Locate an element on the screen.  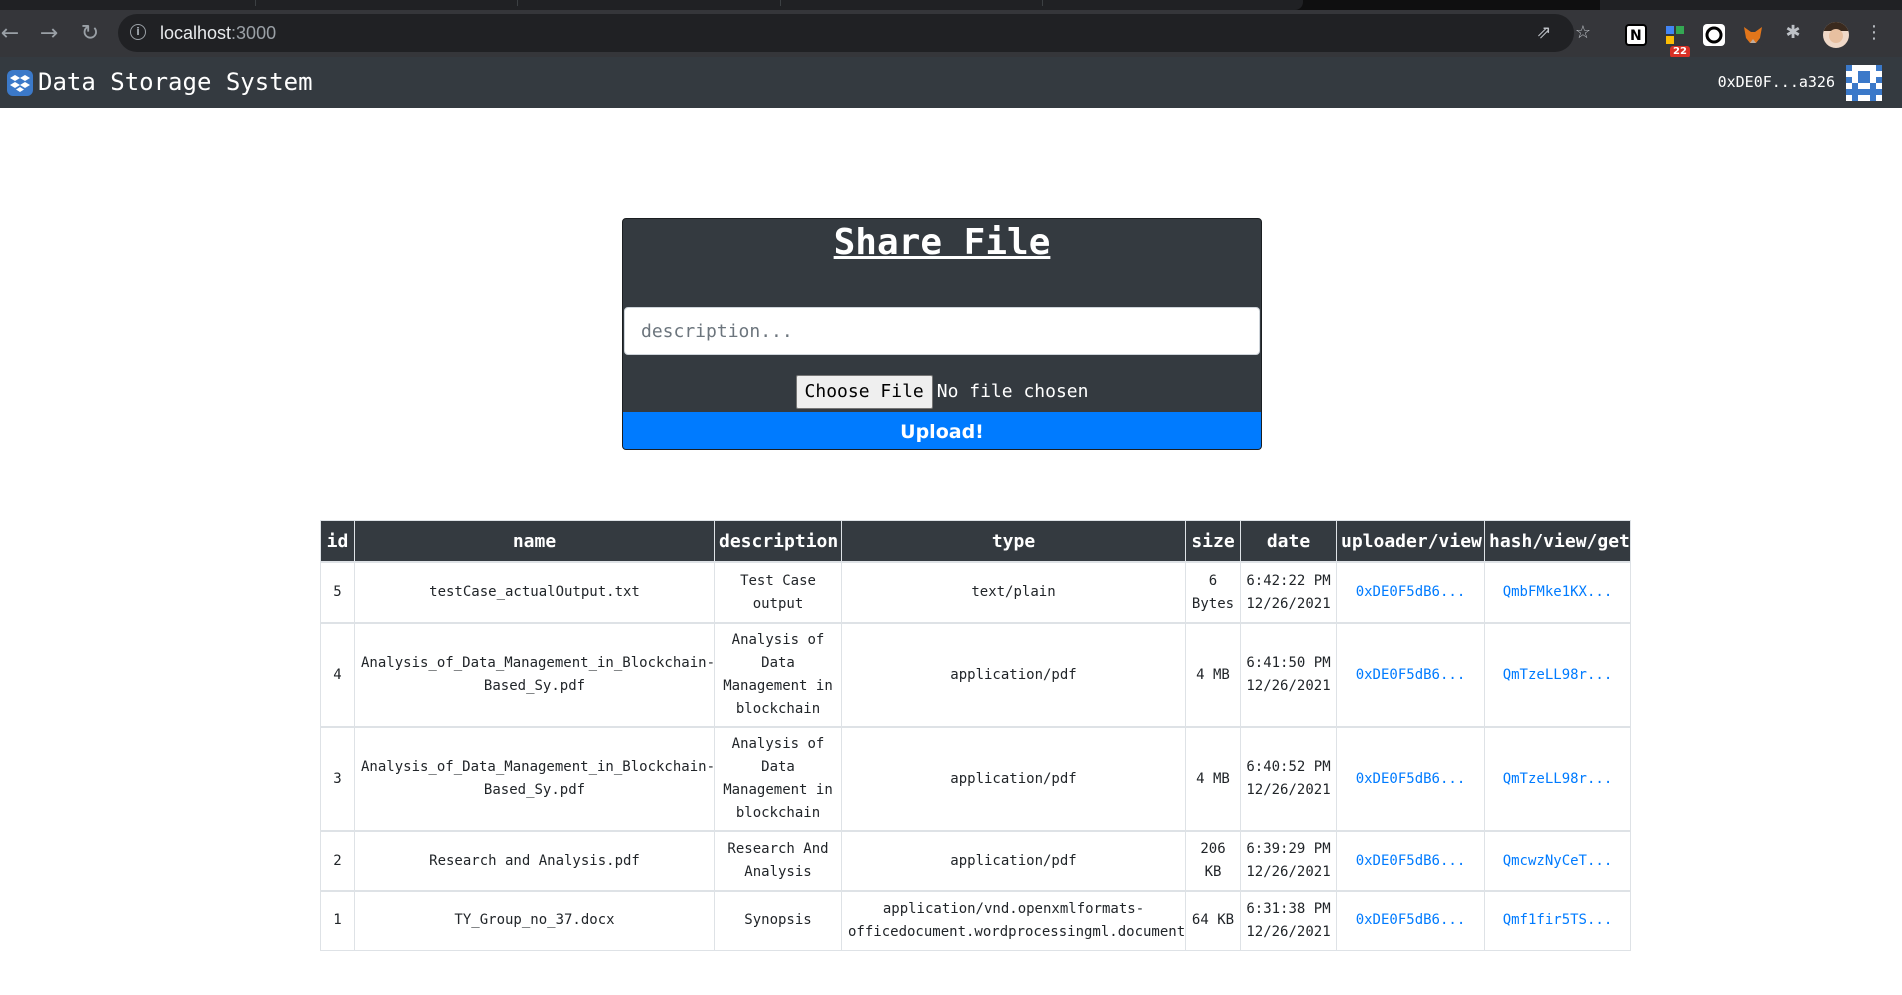
notion-extension-icon: N is located at coordinates (1636, 35).